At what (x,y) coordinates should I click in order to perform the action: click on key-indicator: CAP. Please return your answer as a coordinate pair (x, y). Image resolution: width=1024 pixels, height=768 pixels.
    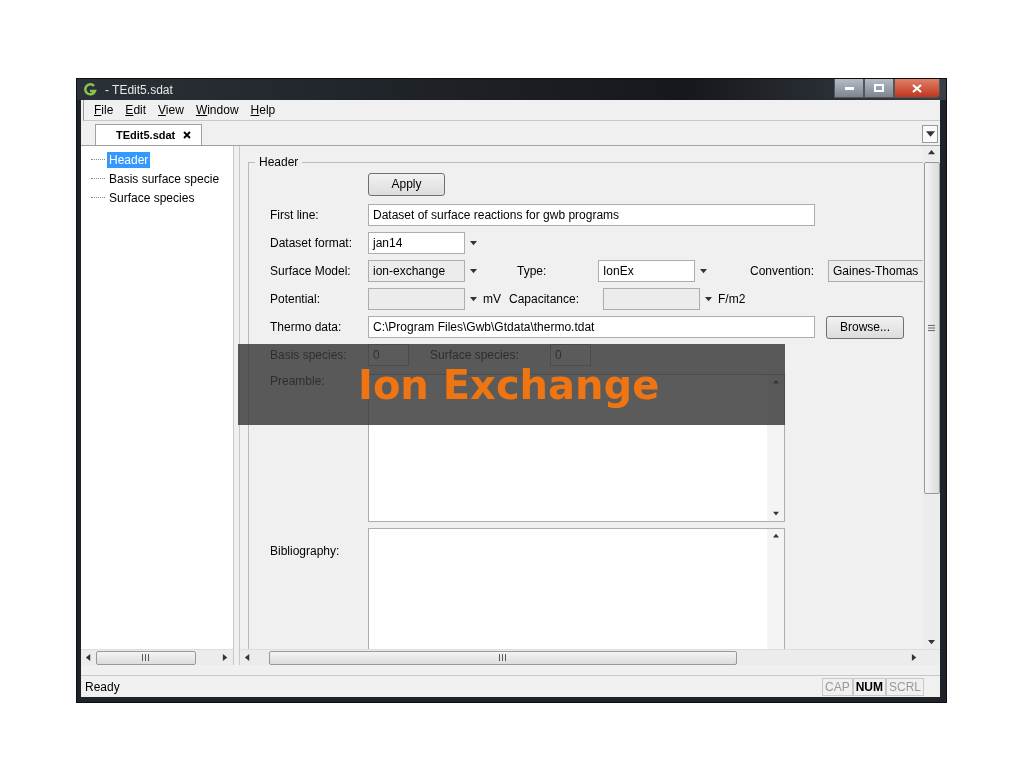
    Looking at the image, I should click on (837, 686).